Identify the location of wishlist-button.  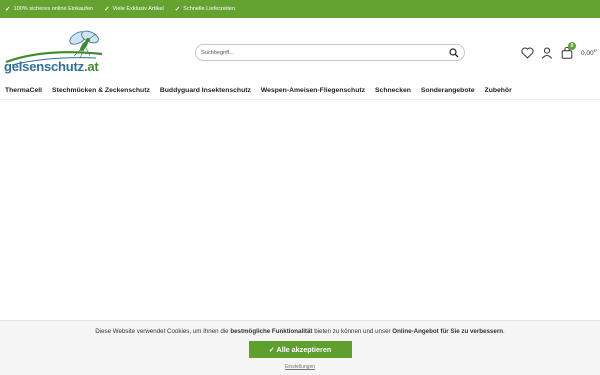
(527, 53).